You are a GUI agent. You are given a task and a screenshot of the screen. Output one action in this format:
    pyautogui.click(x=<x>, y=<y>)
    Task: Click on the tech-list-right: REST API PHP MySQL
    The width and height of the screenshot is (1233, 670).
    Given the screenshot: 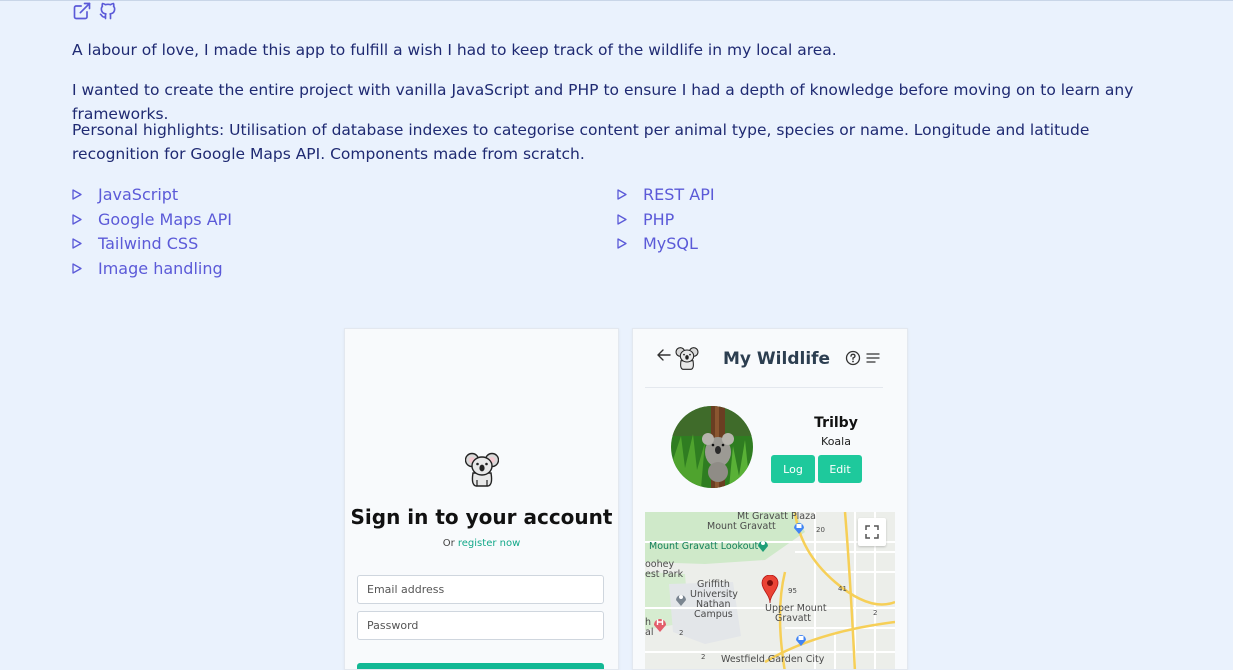 What is the action you would take?
    pyautogui.click(x=666, y=219)
    